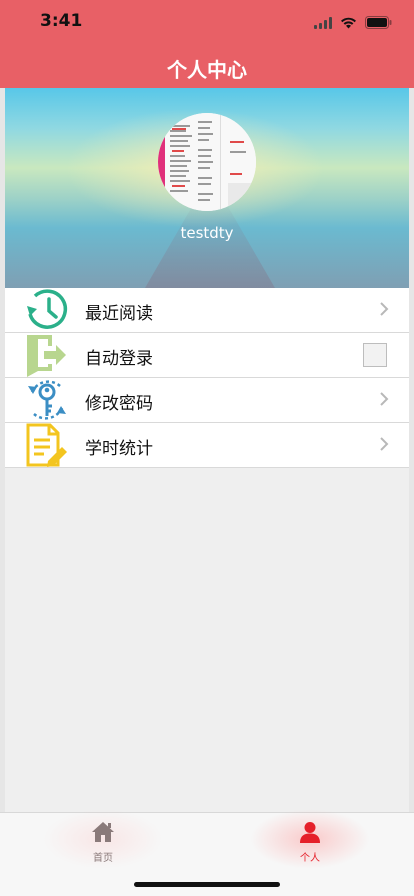 The image size is (414, 896). I want to click on menu-item-label: 最近阅读, so click(119, 314).